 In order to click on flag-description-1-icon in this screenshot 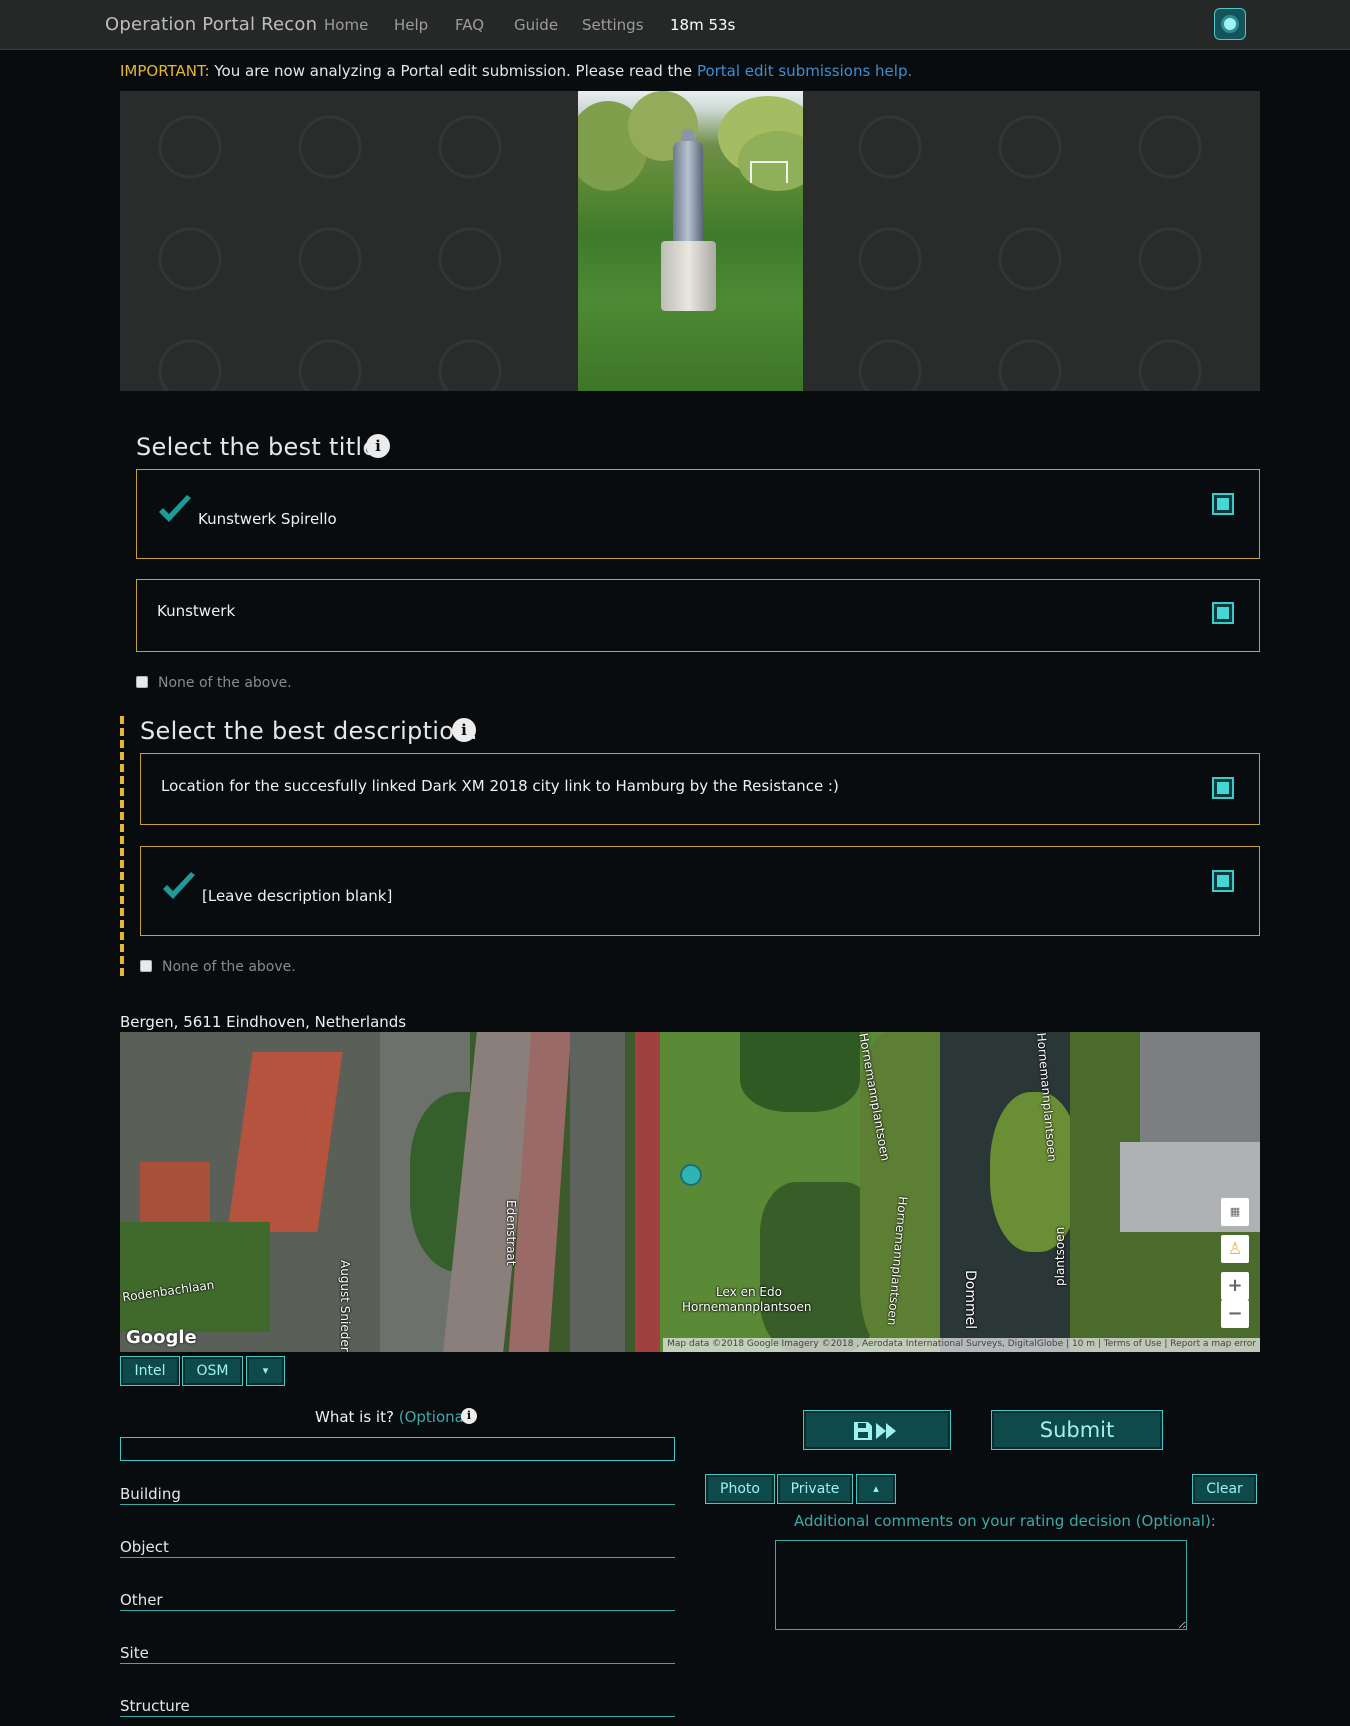, I will do `click(1223, 788)`.